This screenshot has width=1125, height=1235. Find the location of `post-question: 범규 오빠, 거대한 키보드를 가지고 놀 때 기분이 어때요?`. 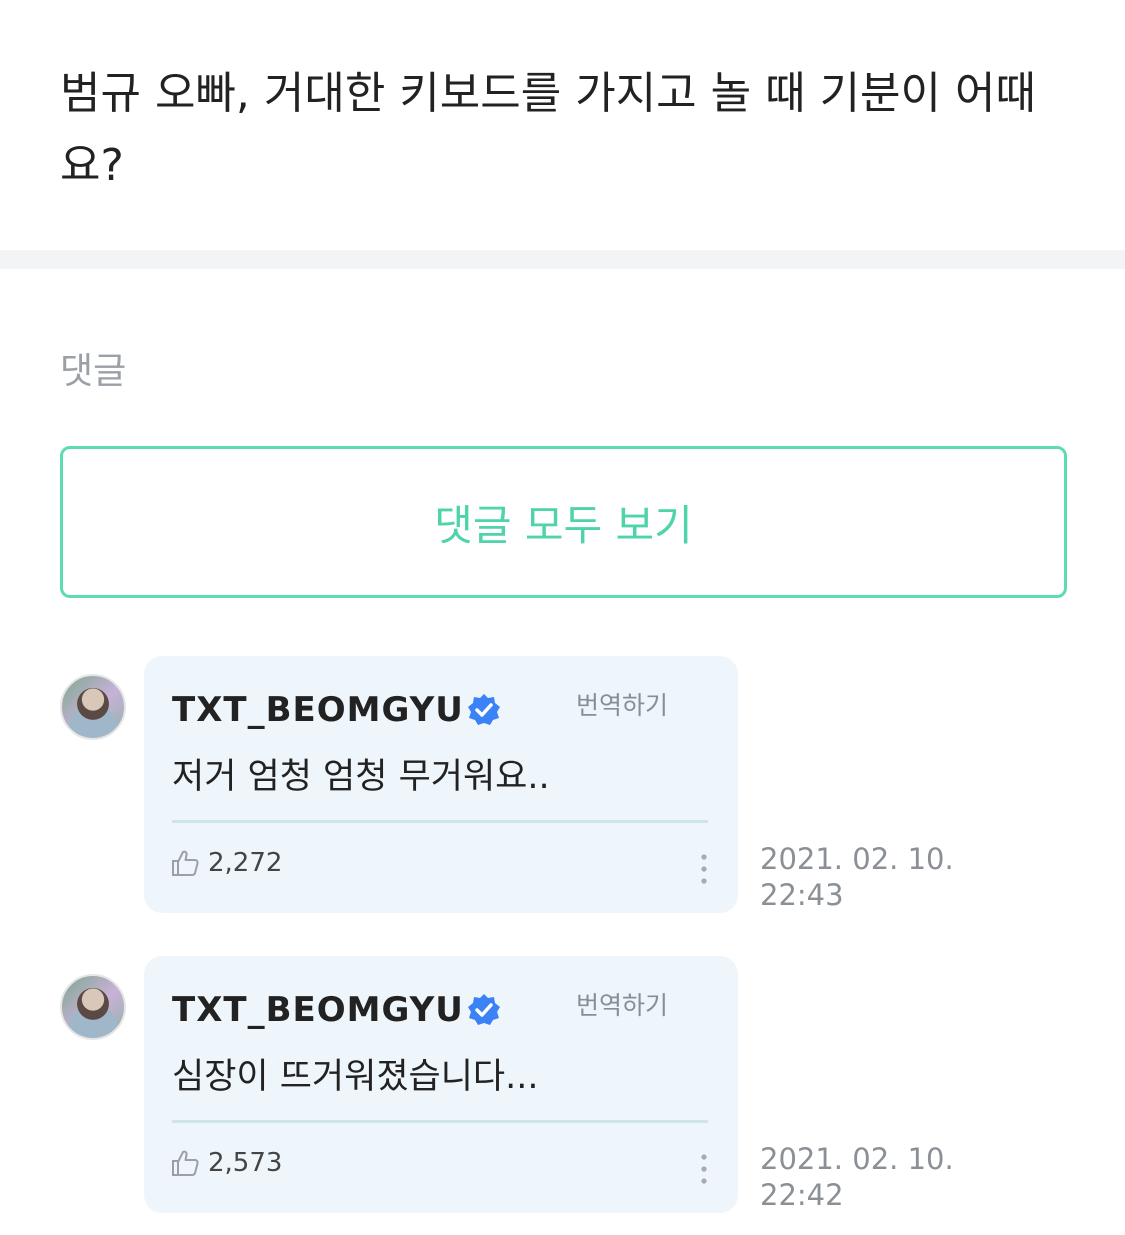

post-question: 범규 오빠, 거대한 키보드를 가지고 놀 때 기분이 어때요? is located at coordinates (548, 129).